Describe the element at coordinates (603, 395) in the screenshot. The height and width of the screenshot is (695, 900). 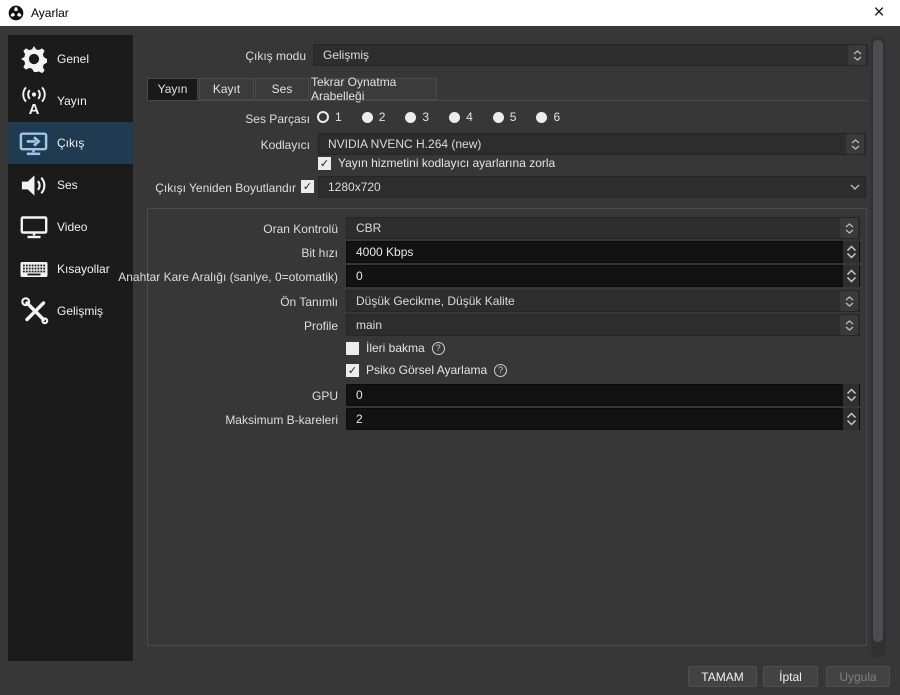
I see `gpu-input: 0` at that location.